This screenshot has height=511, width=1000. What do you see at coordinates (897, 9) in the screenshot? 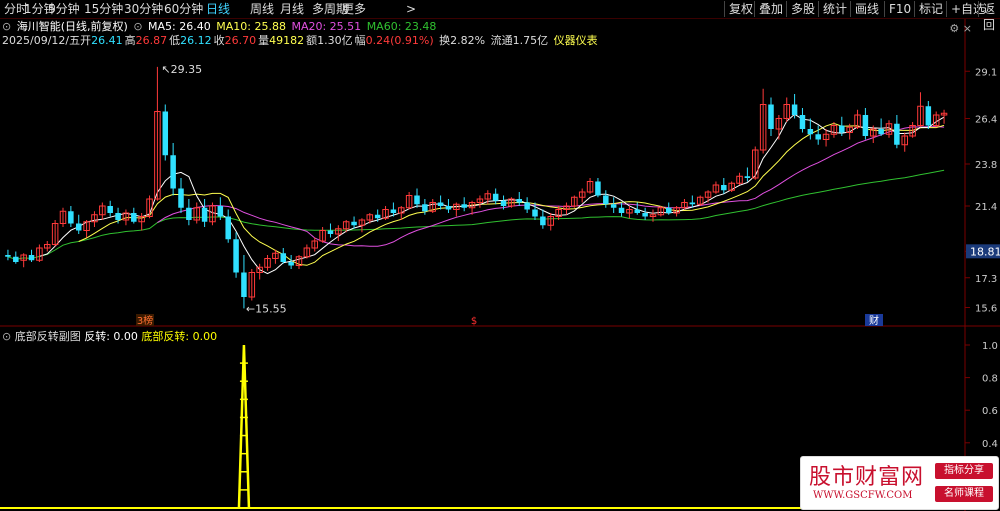
I see `toolbar-button-5: F10` at bounding box center [897, 9].